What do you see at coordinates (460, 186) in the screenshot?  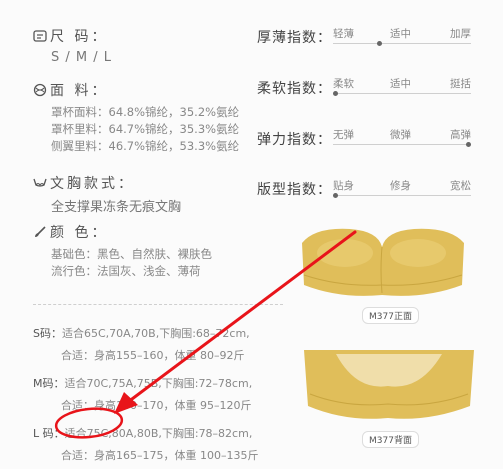 I see `scale-high: 宽松` at bounding box center [460, 186].